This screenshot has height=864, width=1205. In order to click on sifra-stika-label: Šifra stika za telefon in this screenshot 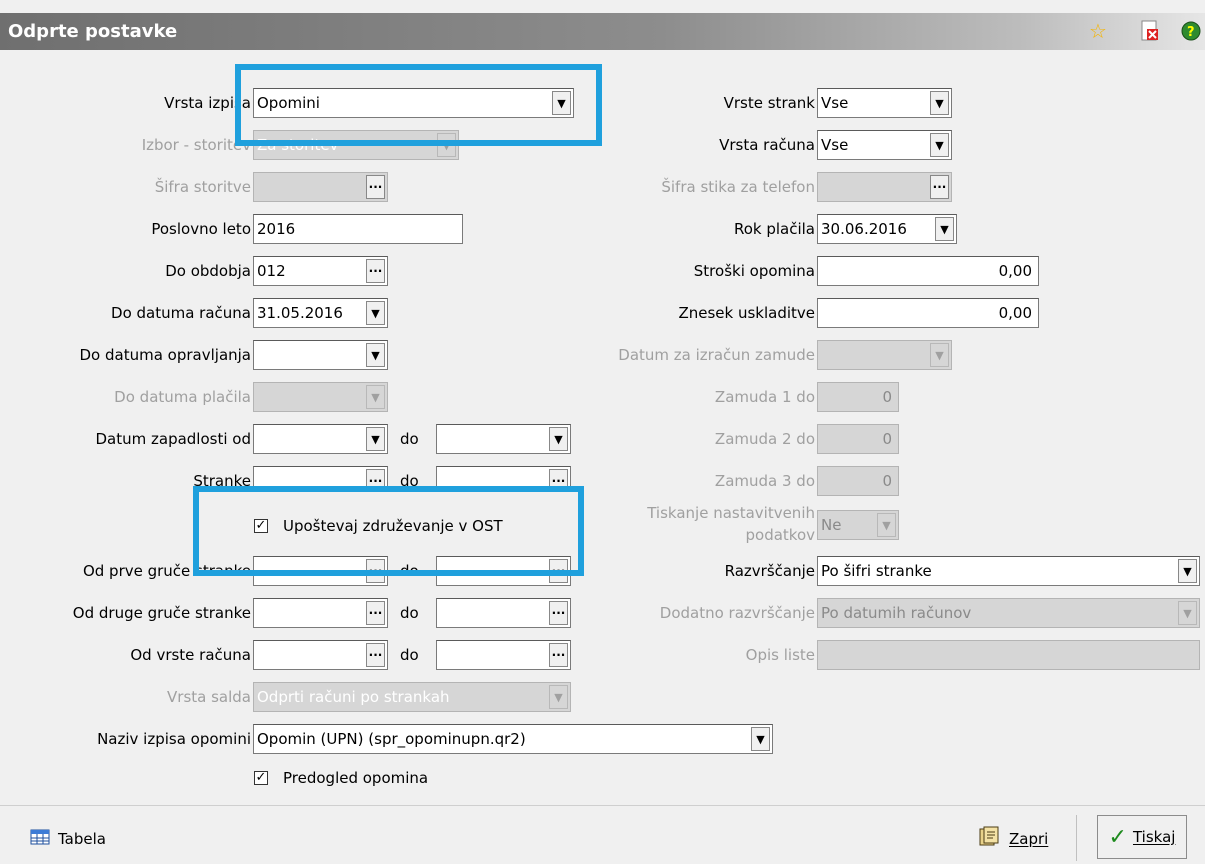, I will do `click(738, 187)`.